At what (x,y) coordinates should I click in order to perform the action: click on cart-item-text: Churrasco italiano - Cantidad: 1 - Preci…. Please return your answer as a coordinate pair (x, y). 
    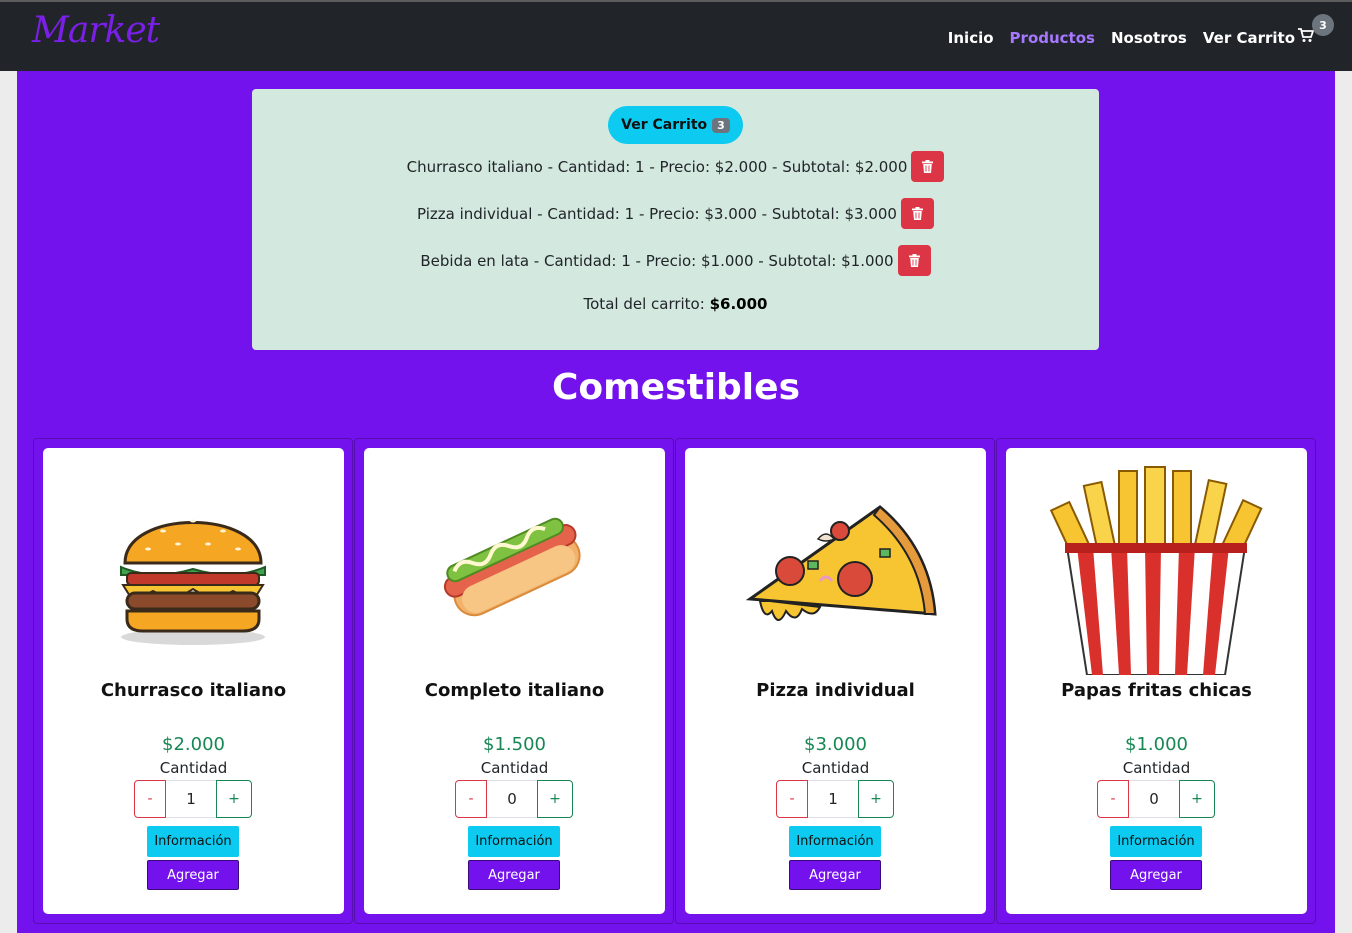
    Looking at the image, I should click on (657, 166).